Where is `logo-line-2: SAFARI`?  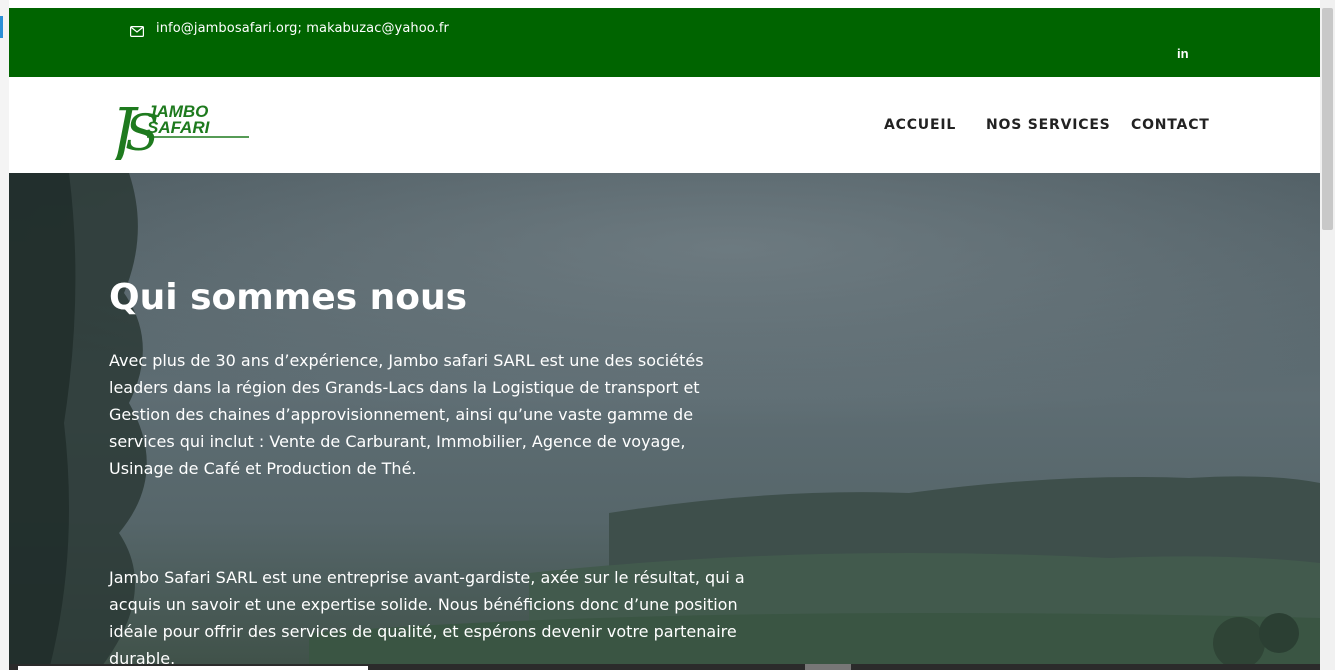
logo-line-2: SAFARI is located at coordinates (179, 127).